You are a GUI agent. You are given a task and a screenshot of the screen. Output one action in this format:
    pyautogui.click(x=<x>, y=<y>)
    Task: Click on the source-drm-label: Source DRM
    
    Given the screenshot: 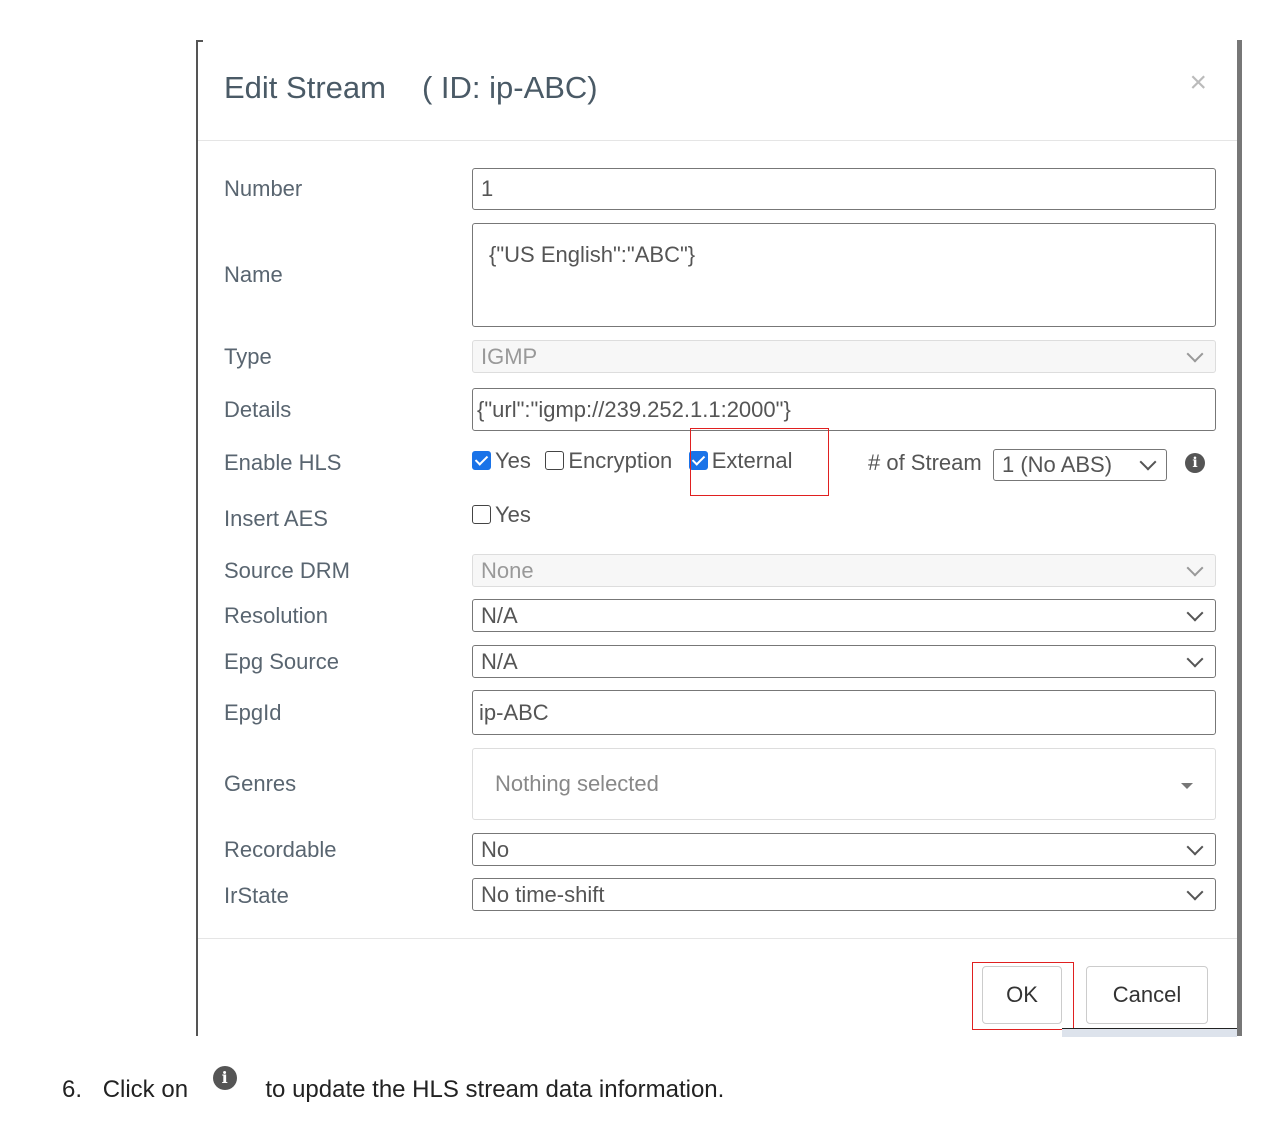 What is the action you would take?
    pyautogui.click(x=287, y=570)
    